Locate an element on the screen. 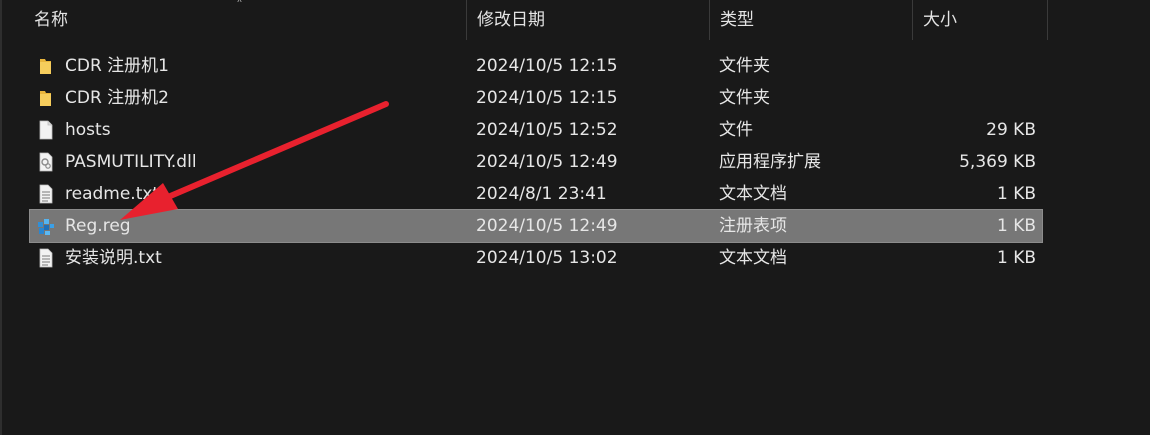  file-name: 安装说明.txt is located at coordinates (113, 258).